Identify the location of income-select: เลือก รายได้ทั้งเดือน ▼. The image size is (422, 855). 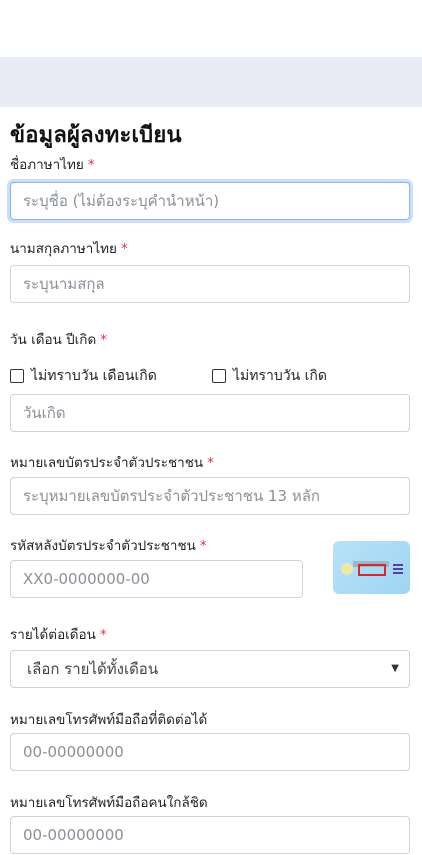
(210, 669).